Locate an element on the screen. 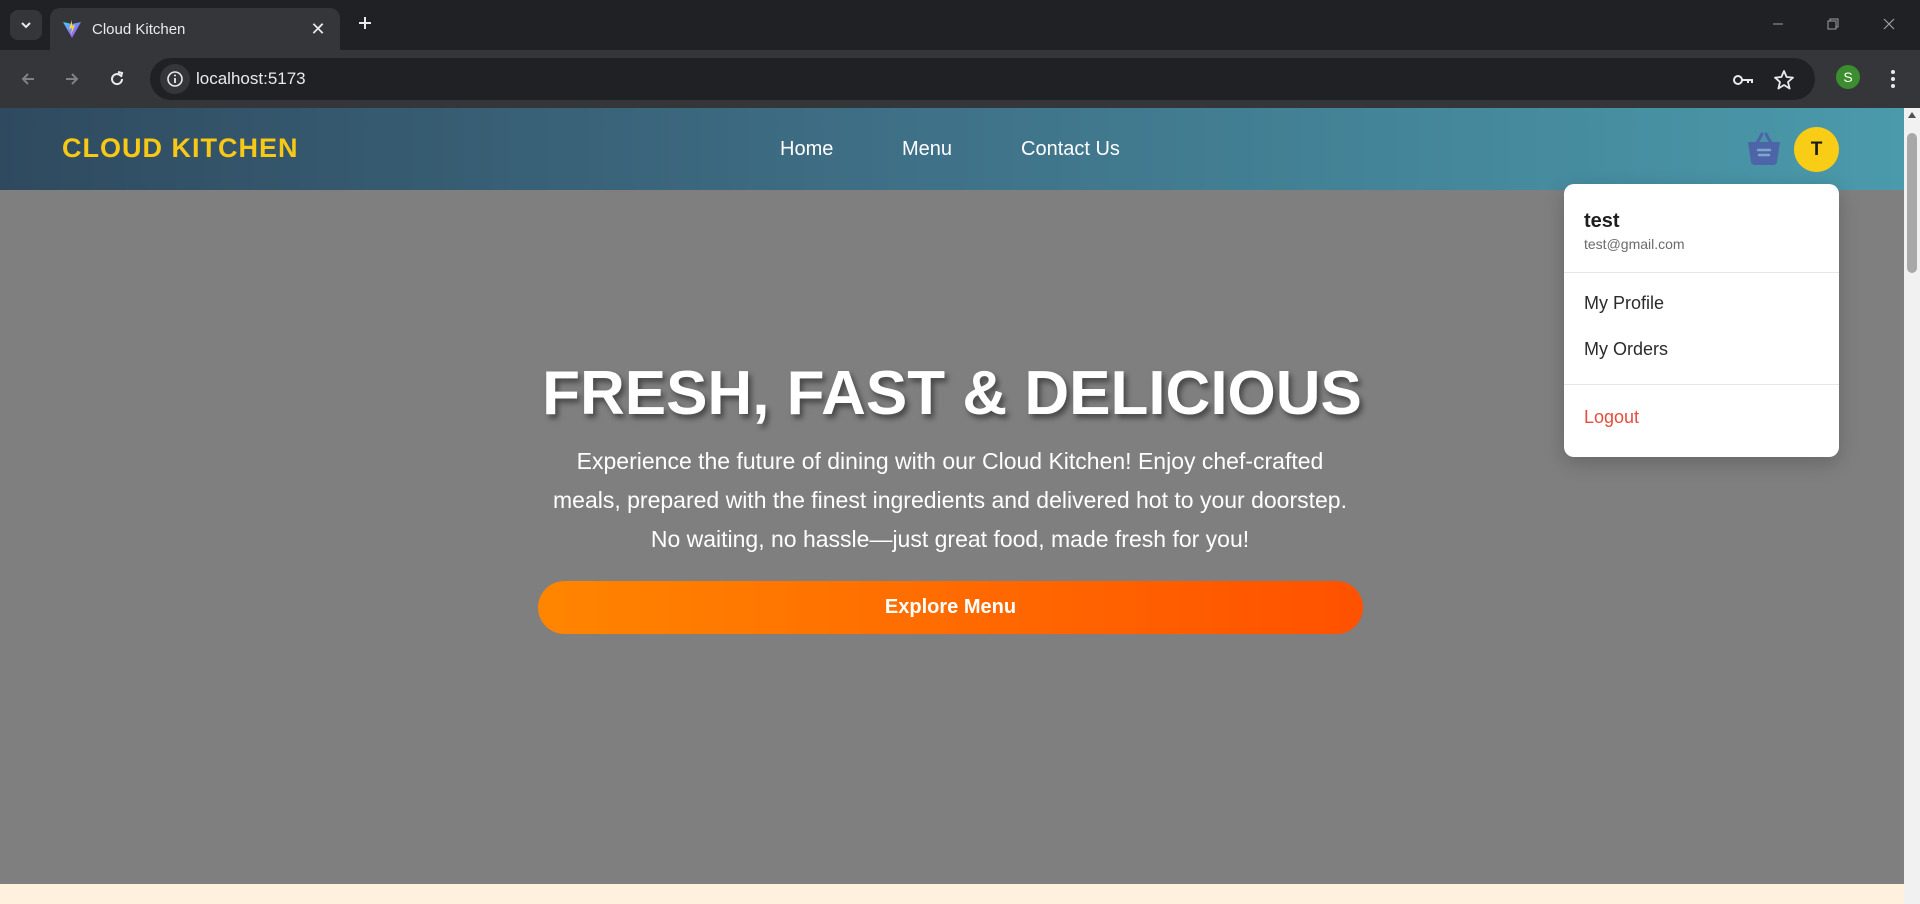  forward-button is located at coordinates (72, 79).